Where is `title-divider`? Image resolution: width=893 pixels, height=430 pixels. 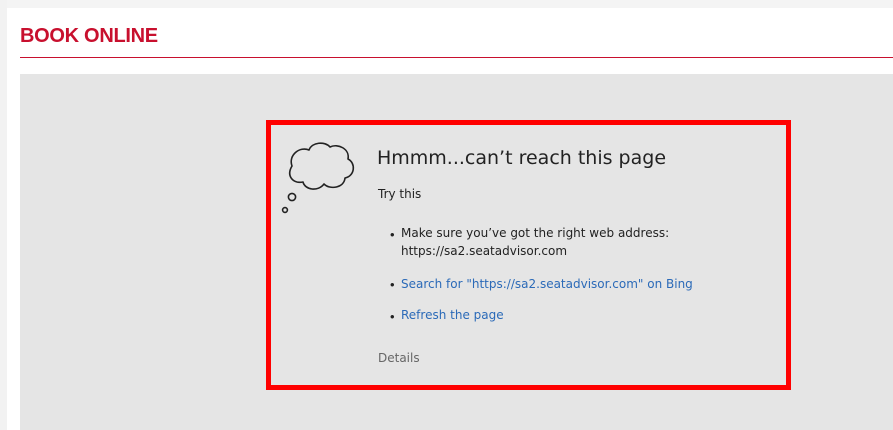
title-divider is located at coordinates (456, 57).